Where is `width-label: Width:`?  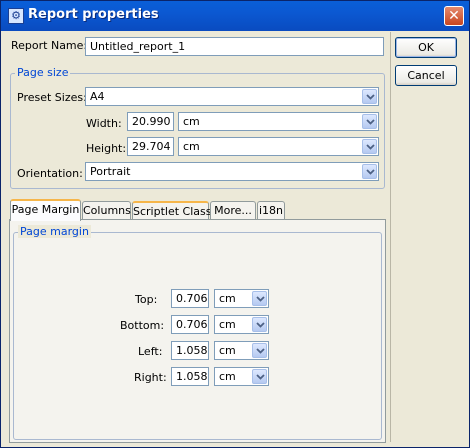
width-label: Width: is located at coordinates (104, 123).